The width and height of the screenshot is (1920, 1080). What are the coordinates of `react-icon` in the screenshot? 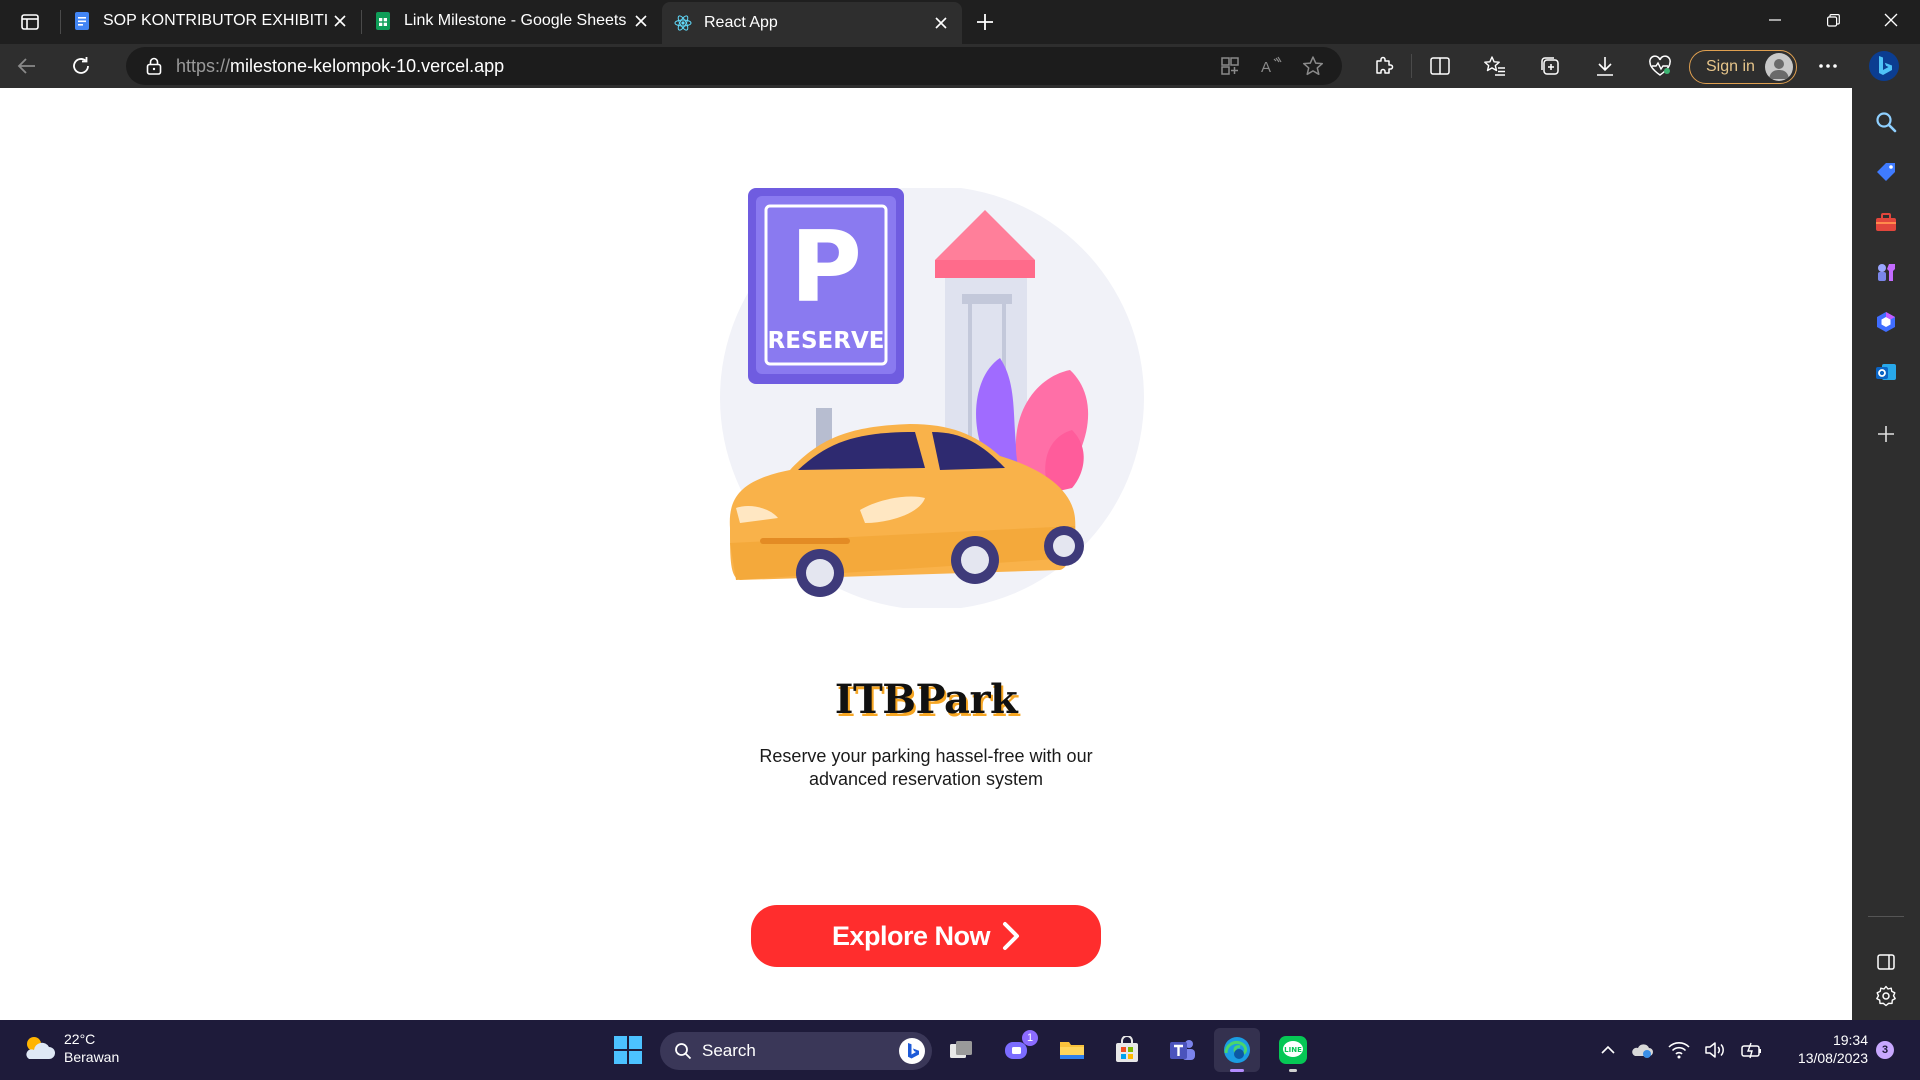 It's located at (683, 23).